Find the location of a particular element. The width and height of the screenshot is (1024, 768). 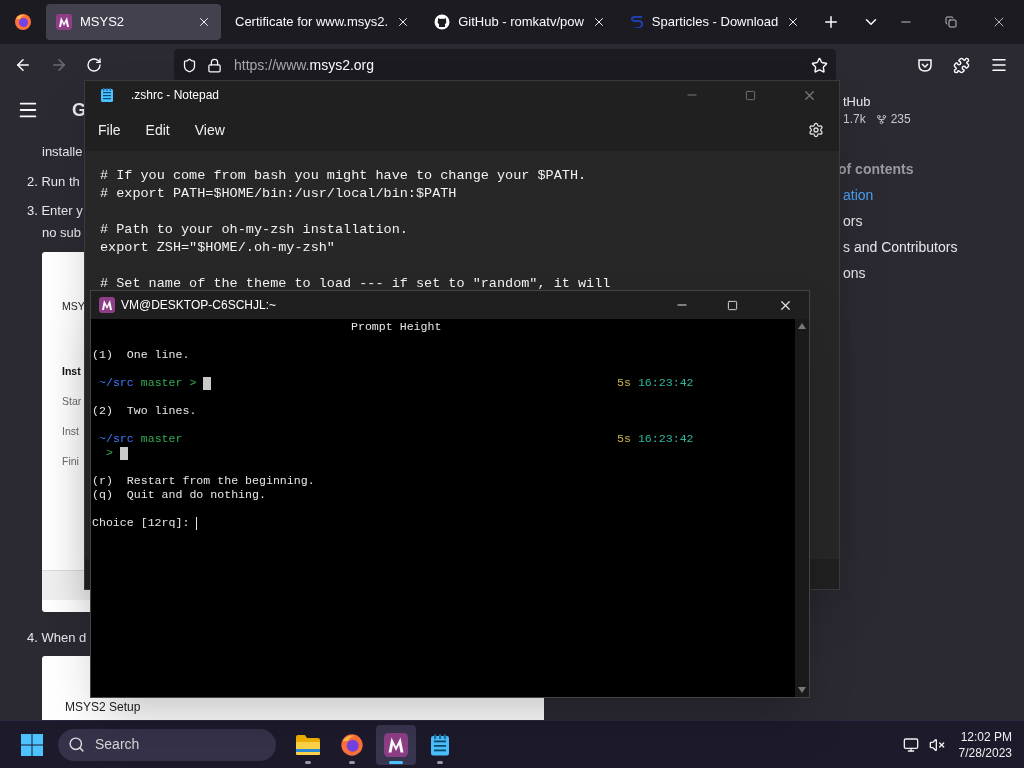

lock-icon is located at coordinates (214, 65).